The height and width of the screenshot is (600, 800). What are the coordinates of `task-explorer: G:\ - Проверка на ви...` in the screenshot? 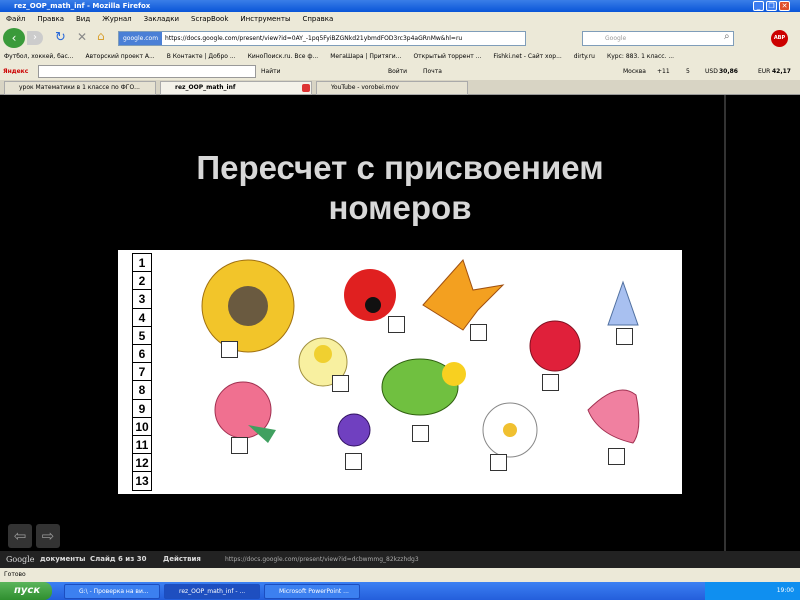 It's located at (112, 591).